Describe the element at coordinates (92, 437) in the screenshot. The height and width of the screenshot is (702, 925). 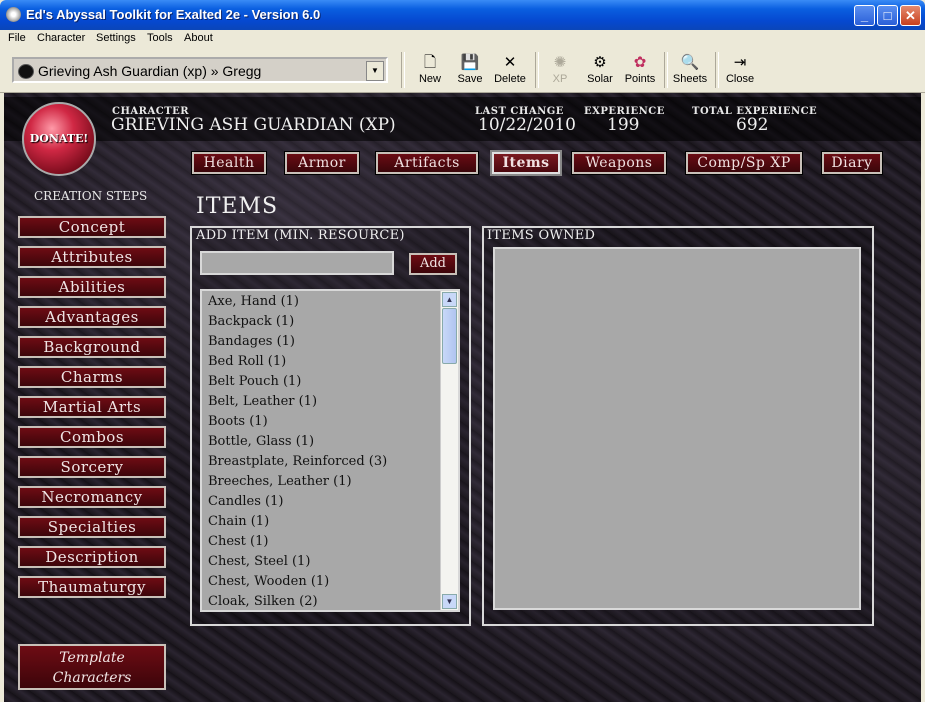
I see `step-combos: Combos` at that location.